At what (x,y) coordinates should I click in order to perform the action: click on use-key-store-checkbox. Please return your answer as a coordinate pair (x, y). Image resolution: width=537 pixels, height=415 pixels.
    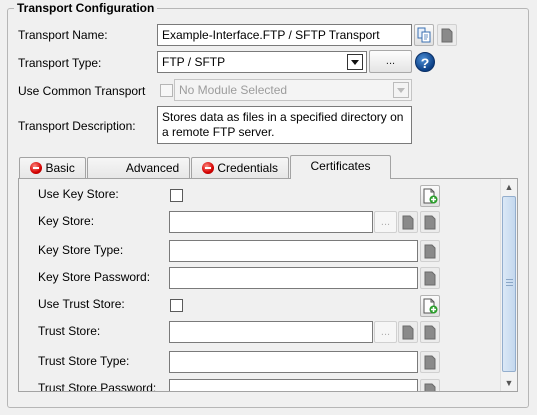
    Looking at the image, I should click on (176, 195).